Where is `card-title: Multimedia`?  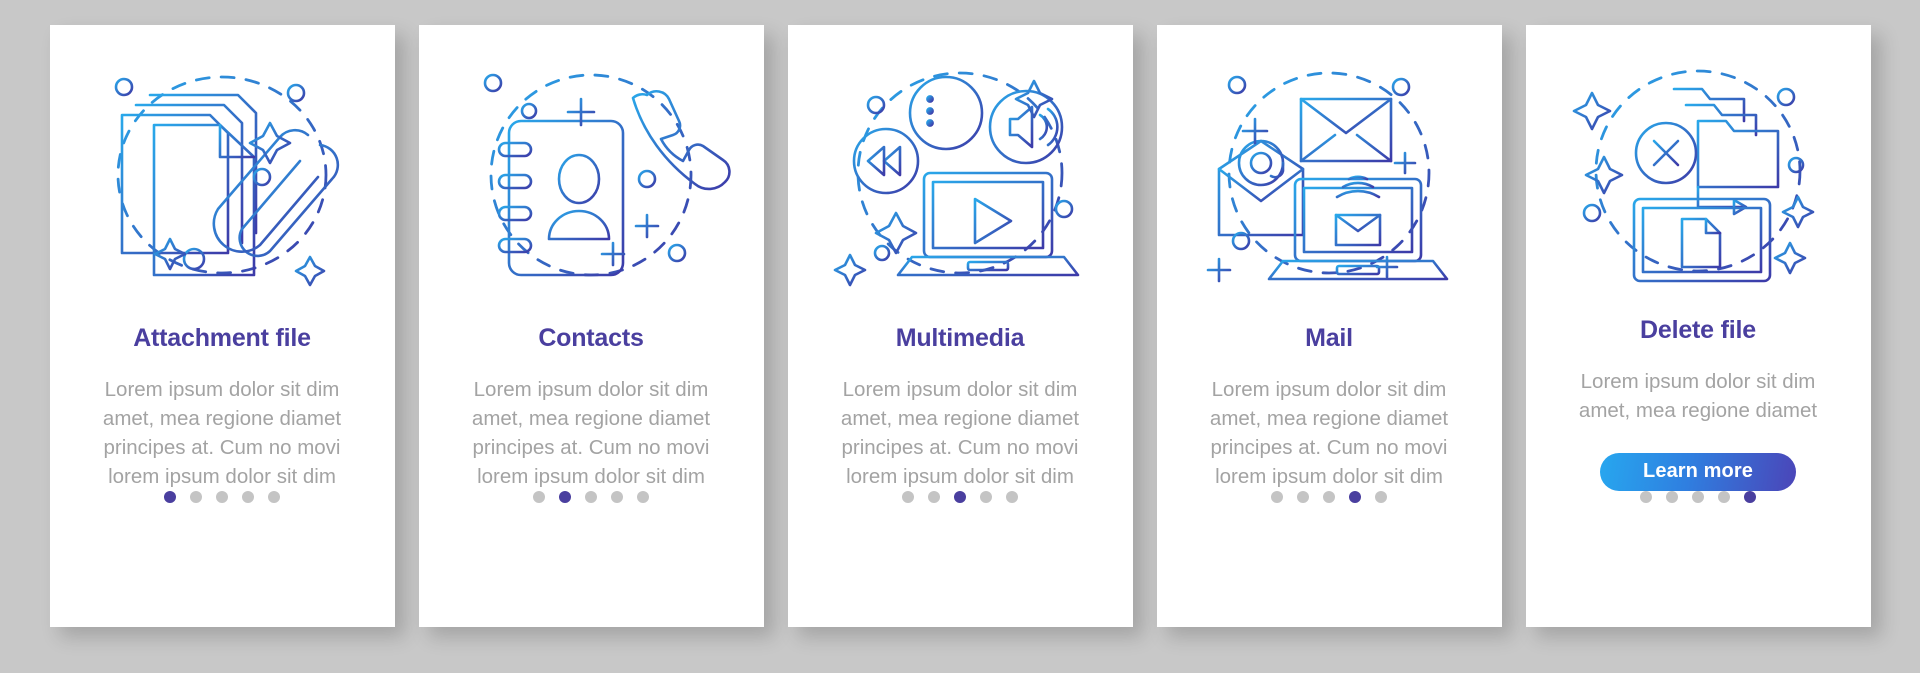
card-title: Multimedia is located at coordinates (960, 338).